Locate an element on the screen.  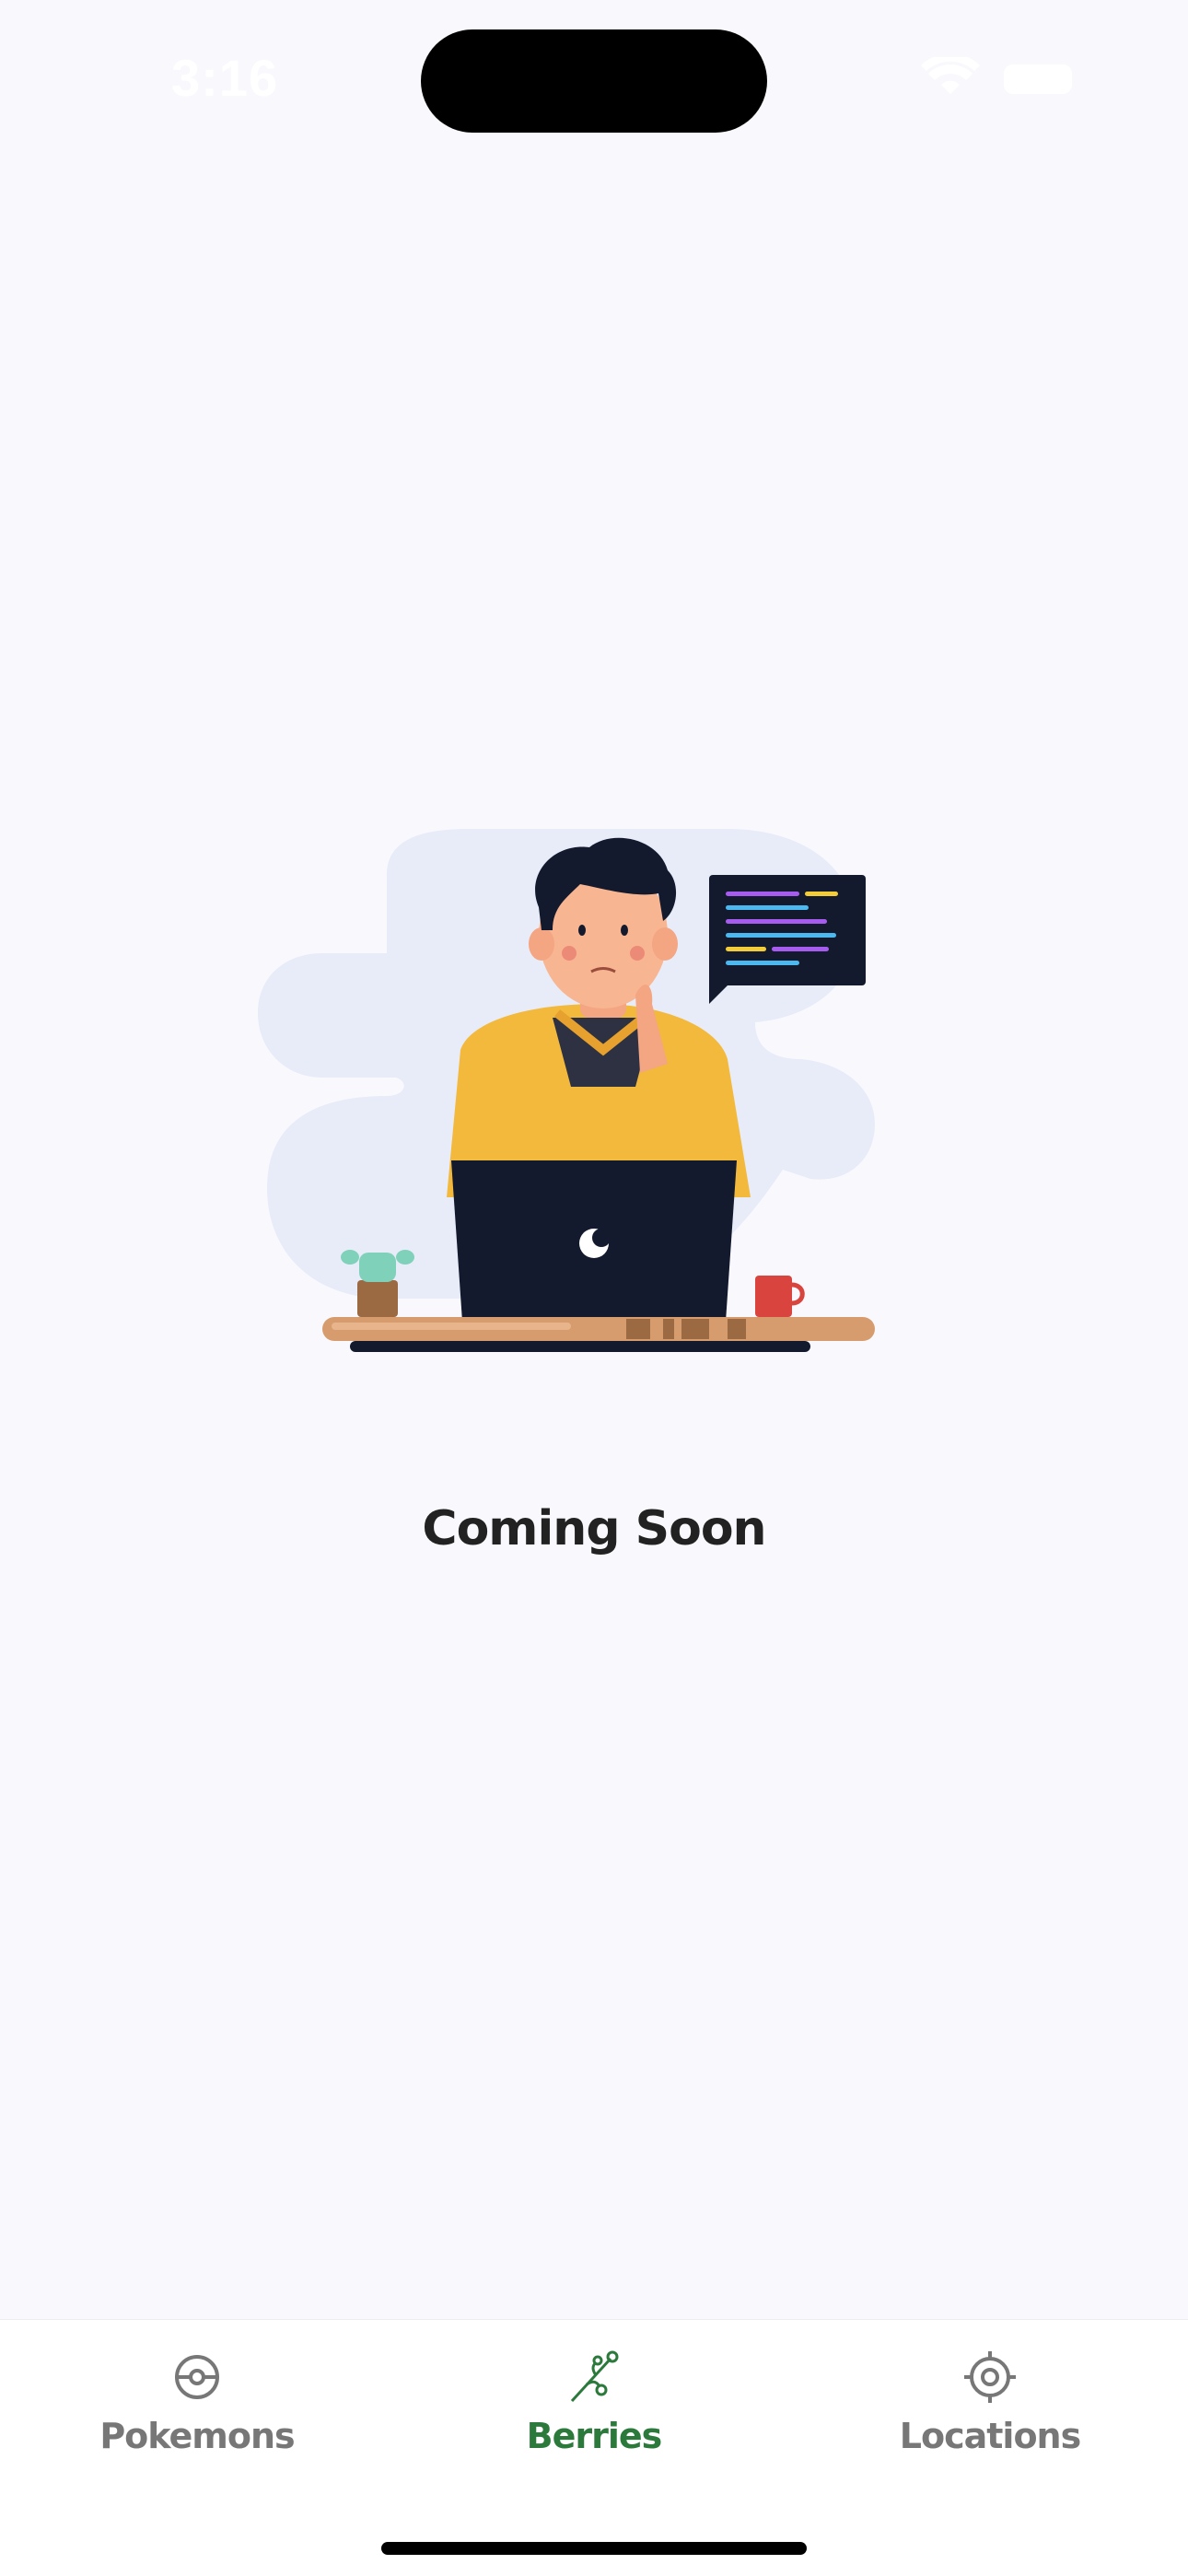
tab-locations: Locations is located at coordinates (990, 2421).